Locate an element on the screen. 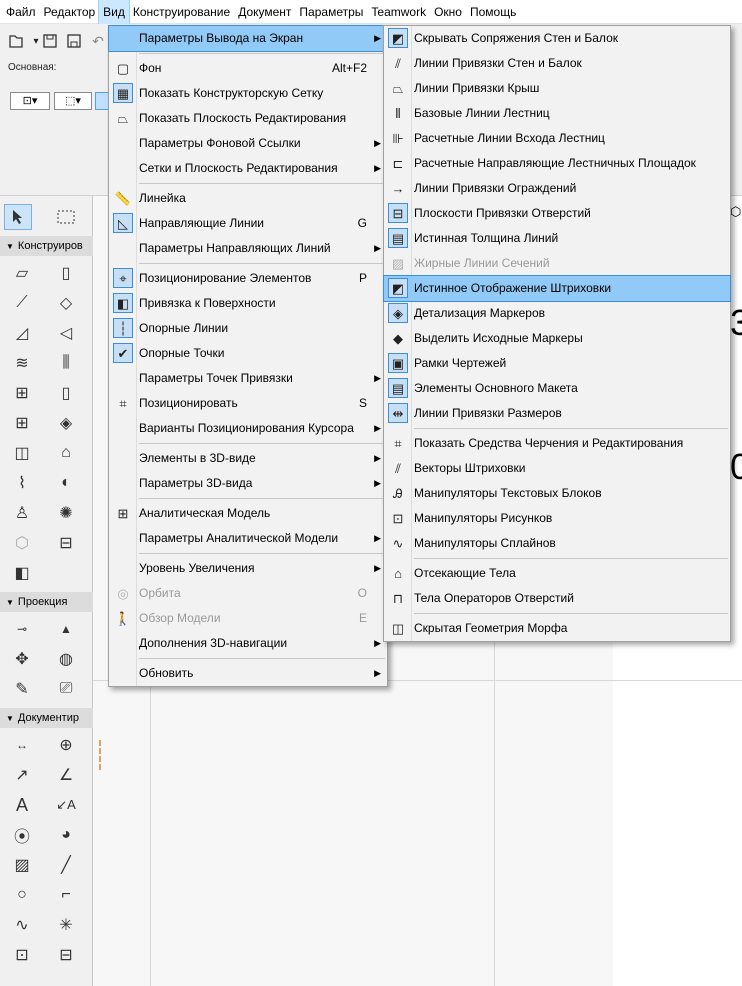 The width and height of the screenshot is (742, 986). angle-dimension-tool-icon: ∠ is located at coordinates (66, 775).